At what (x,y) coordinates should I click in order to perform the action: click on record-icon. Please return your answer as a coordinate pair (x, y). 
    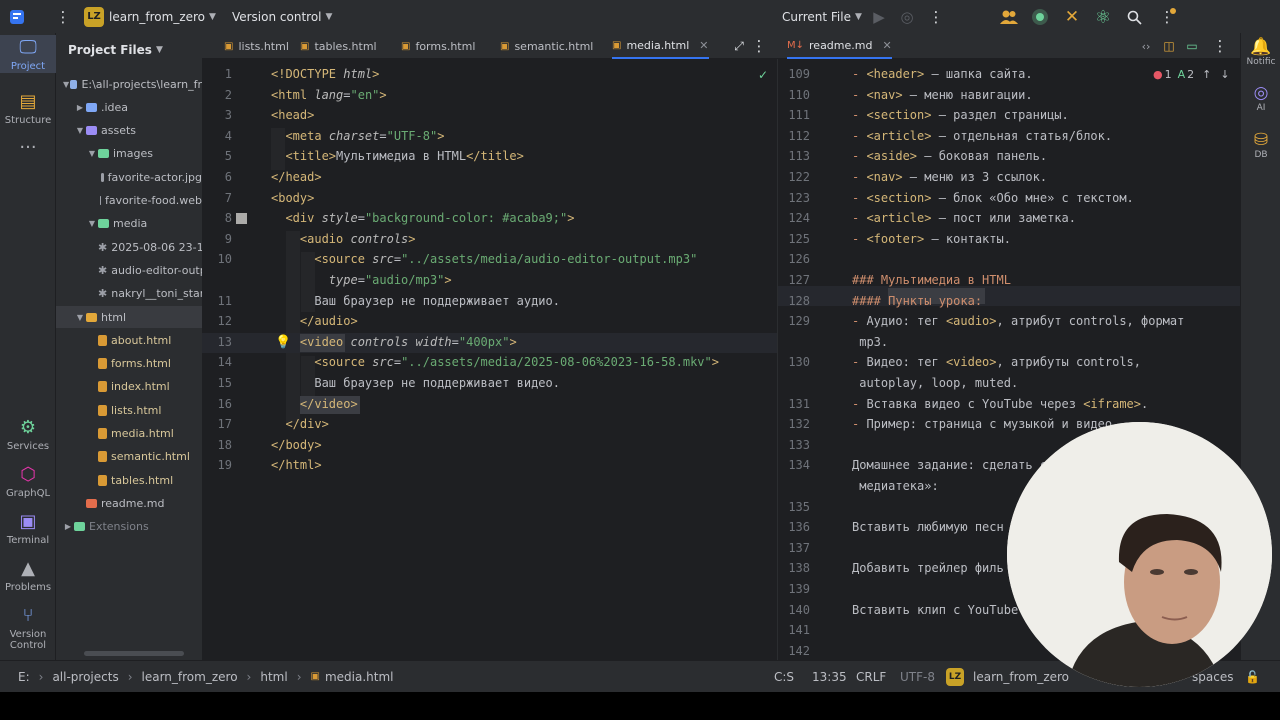
    Looking at the image, I should click on (1040, 17).